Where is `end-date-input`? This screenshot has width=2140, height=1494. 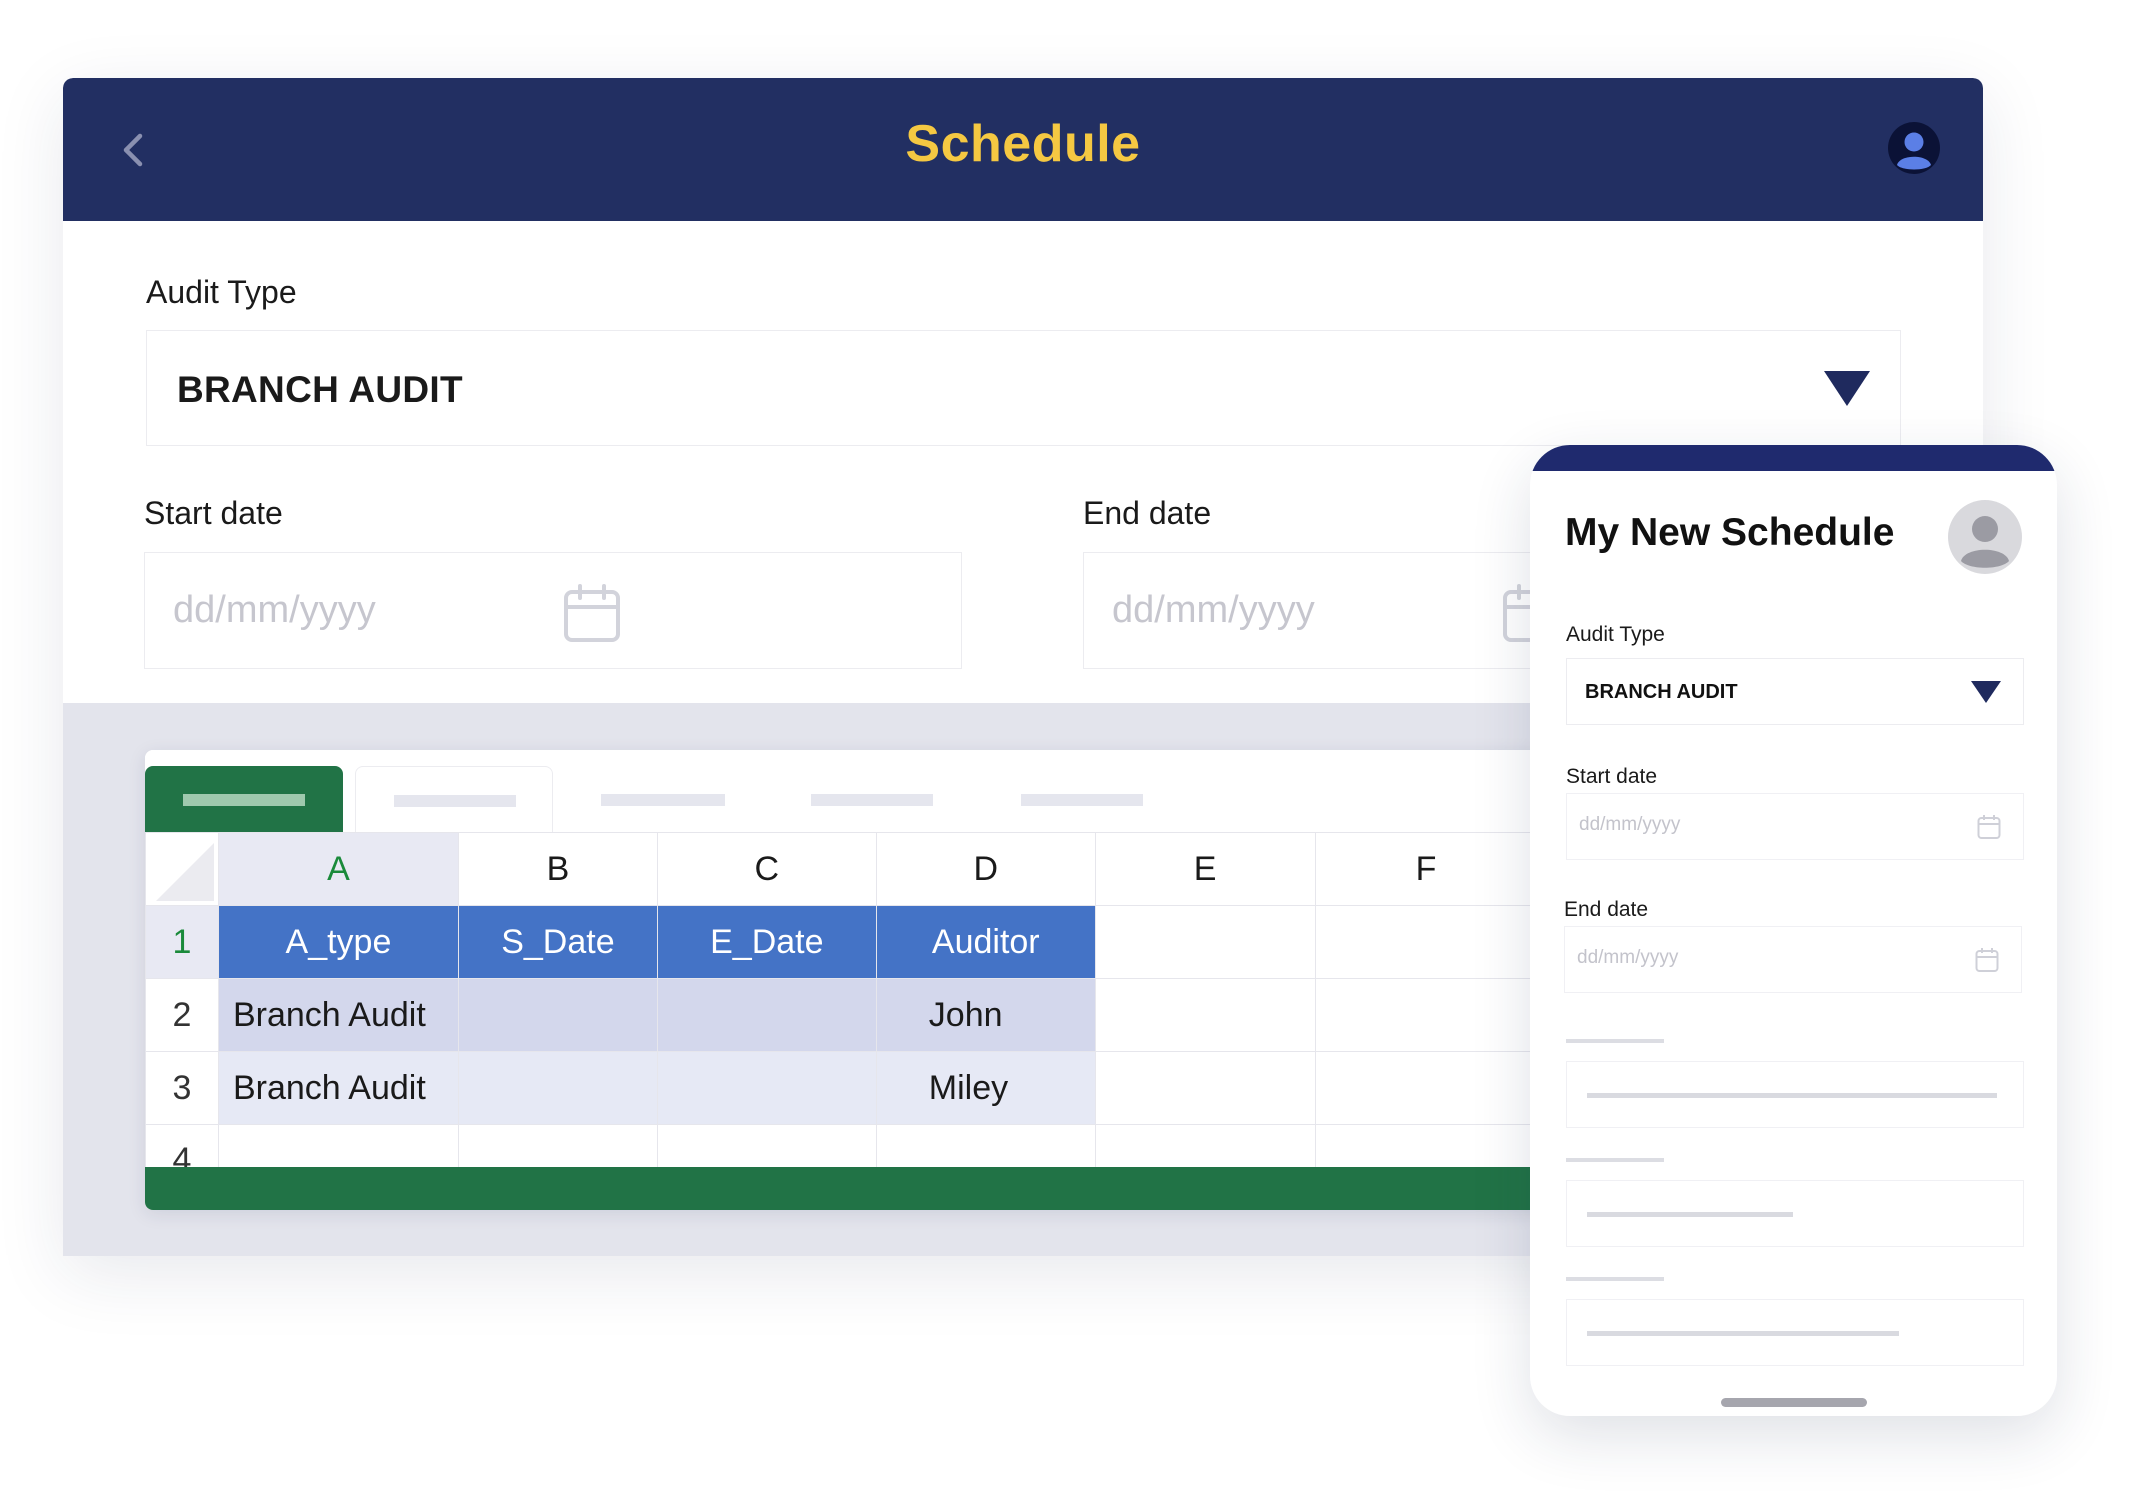 end-date-input is located at coordinates (1292, 610).